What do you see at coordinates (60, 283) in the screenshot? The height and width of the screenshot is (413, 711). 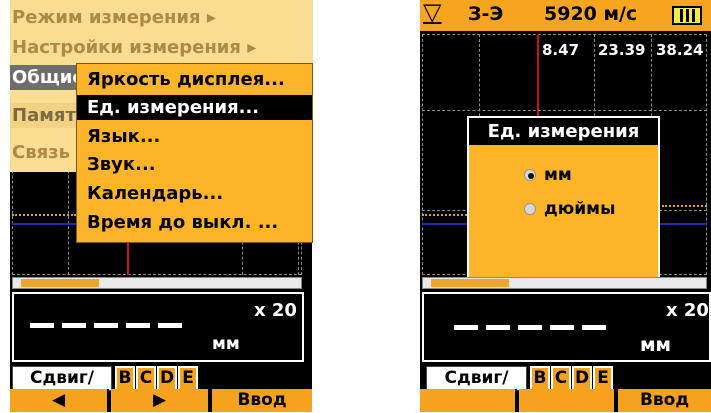 I see `left-scrollbar-thumb` at bounding box center [60, 283].